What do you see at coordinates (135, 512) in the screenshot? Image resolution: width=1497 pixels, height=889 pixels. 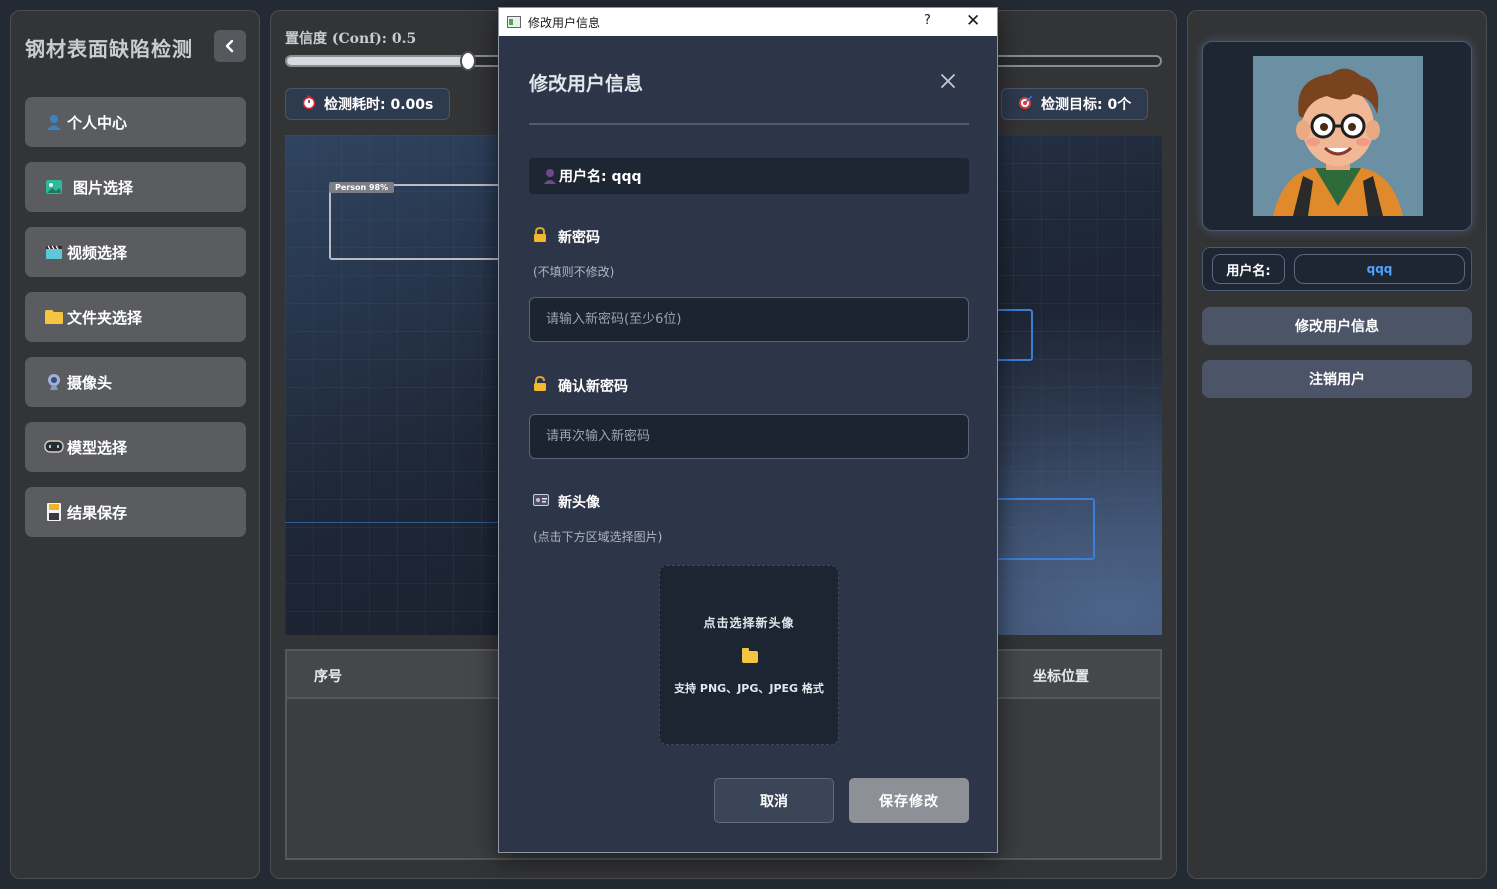 I see `nav-item-save: 结果保存` at bounding box center [135, 512].